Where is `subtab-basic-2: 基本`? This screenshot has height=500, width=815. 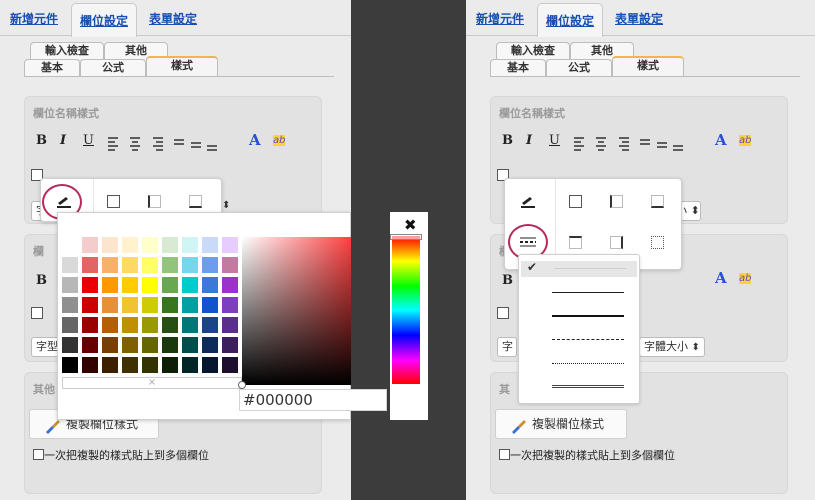 subtab-basic-2: 基本 is located at coordinates (518, 67).